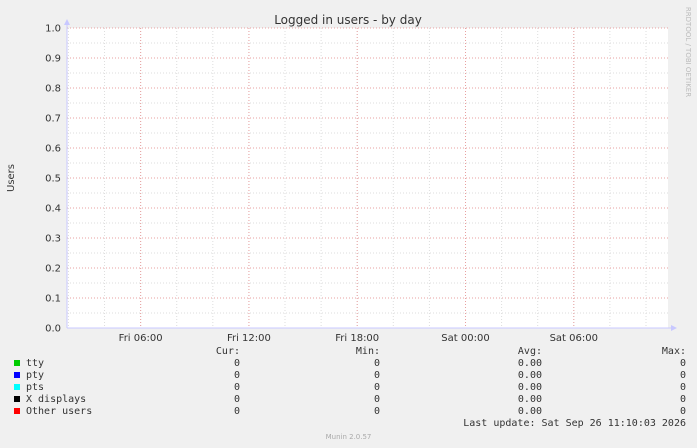 The width and height of the screenshot is (697, 448). I want to click on y-tick-label: 0.3, so click(53, 239).